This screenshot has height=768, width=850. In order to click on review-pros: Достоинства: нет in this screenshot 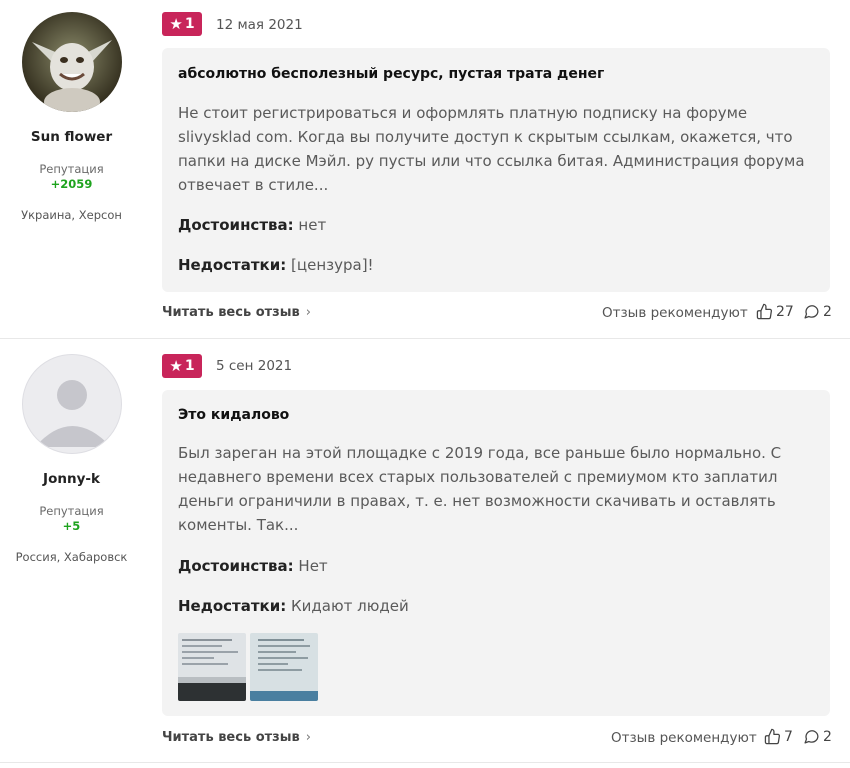, I will do `click(252, 225)`.